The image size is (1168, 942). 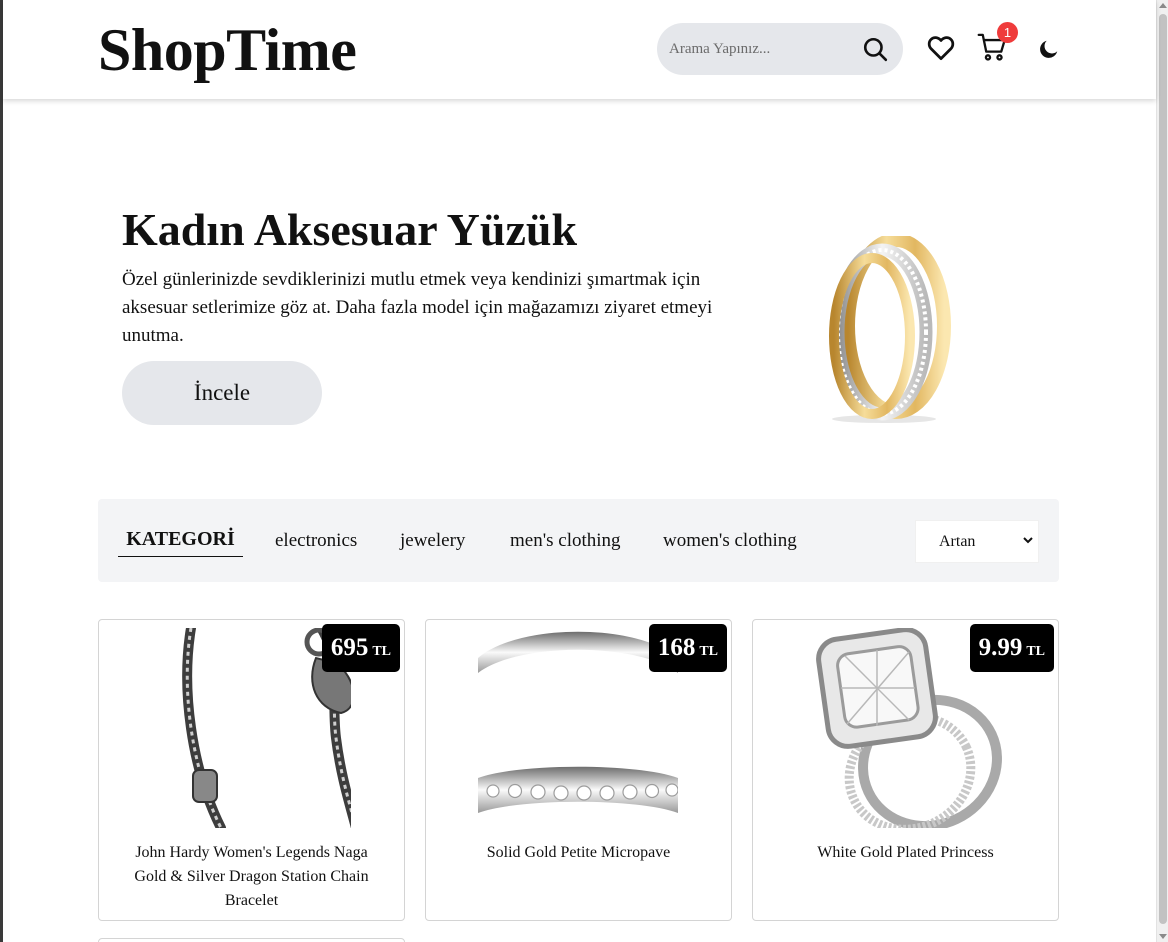 What do you see at coordinates (905, 853) in the screenshot?
I see `product-title: White Gold Plated Princess` at bounding box center [905, 853].